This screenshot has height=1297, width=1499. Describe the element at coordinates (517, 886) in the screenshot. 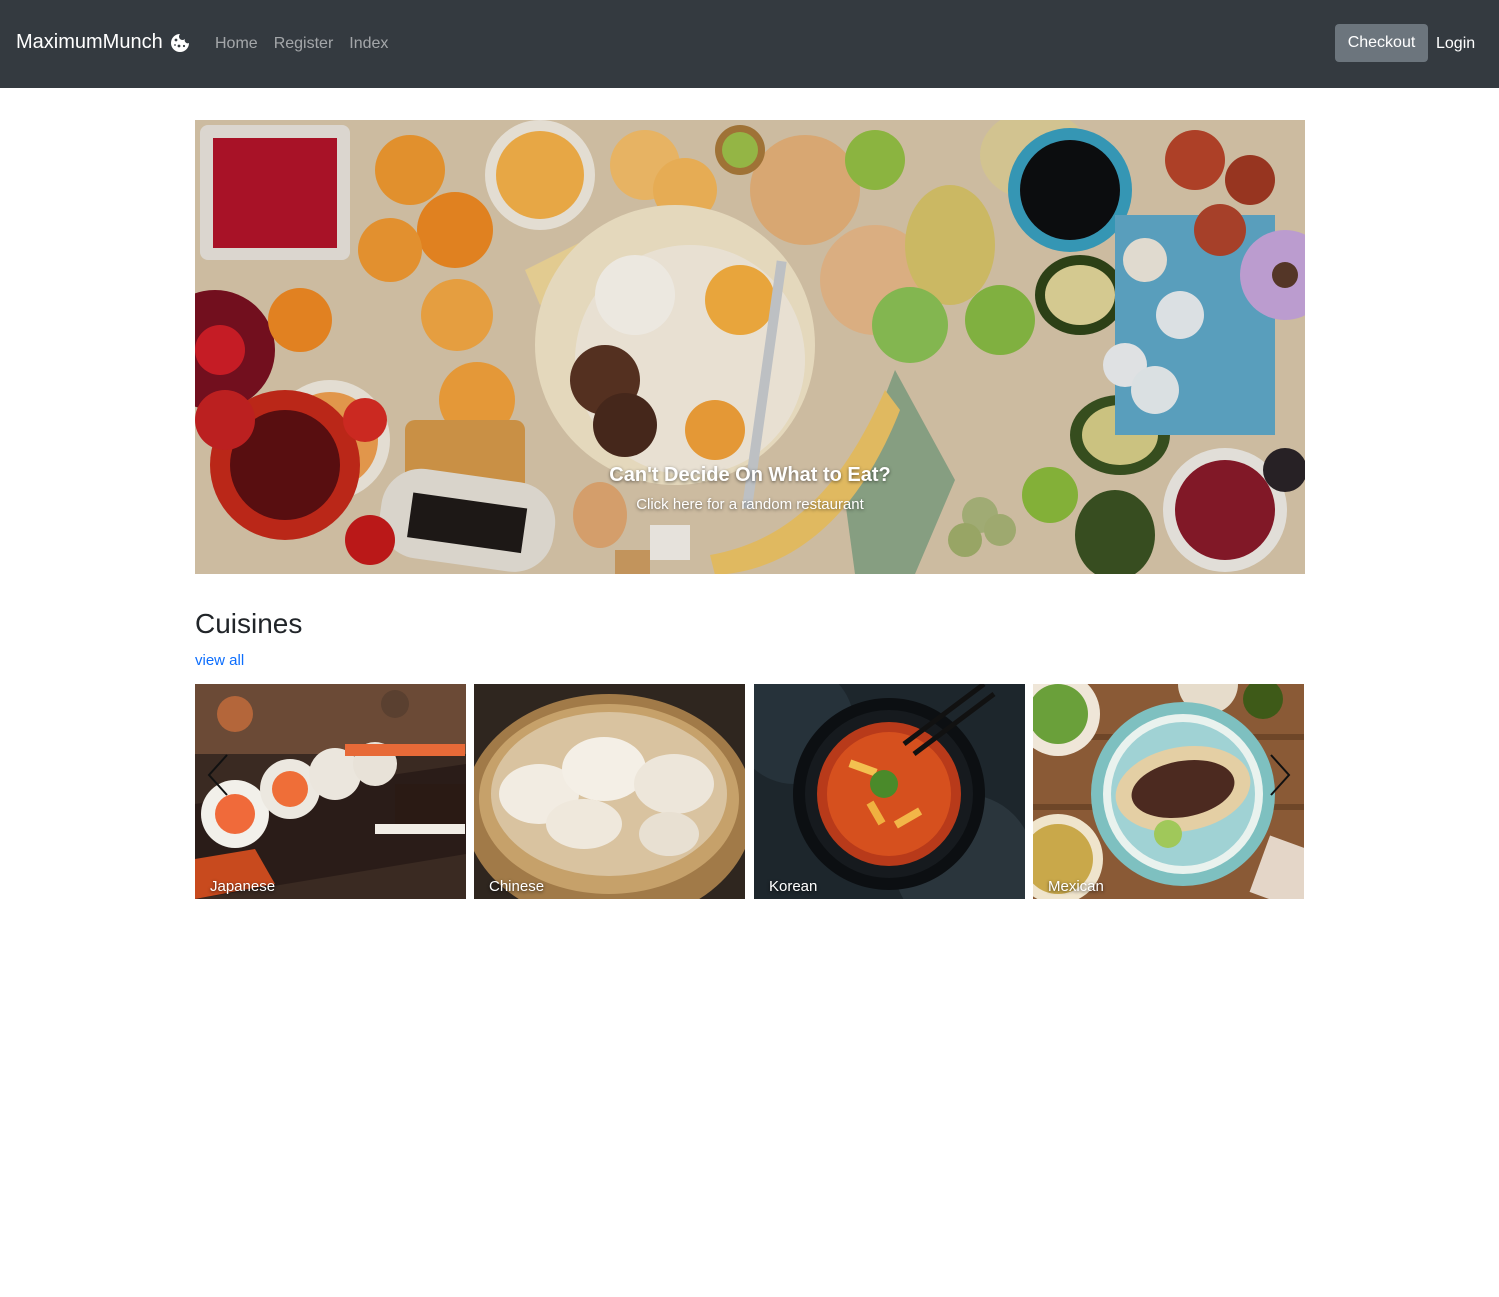

I see `cuisine-label-chinese: Chinese` at that location.